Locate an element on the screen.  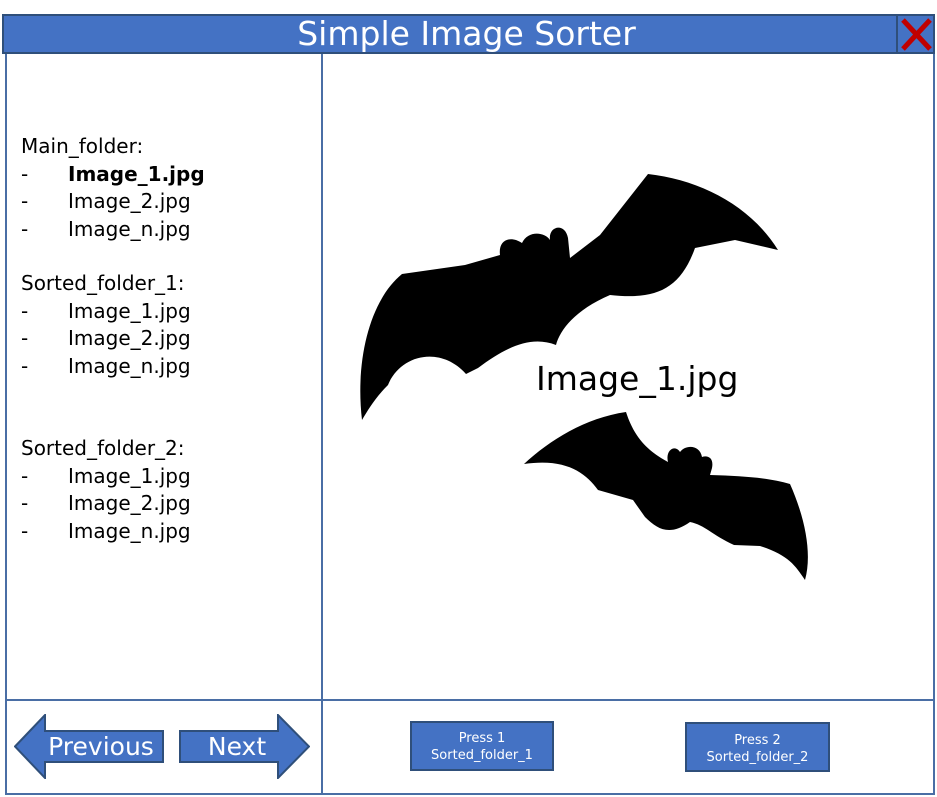
next-button: Next is located at coordinates (244, 746).